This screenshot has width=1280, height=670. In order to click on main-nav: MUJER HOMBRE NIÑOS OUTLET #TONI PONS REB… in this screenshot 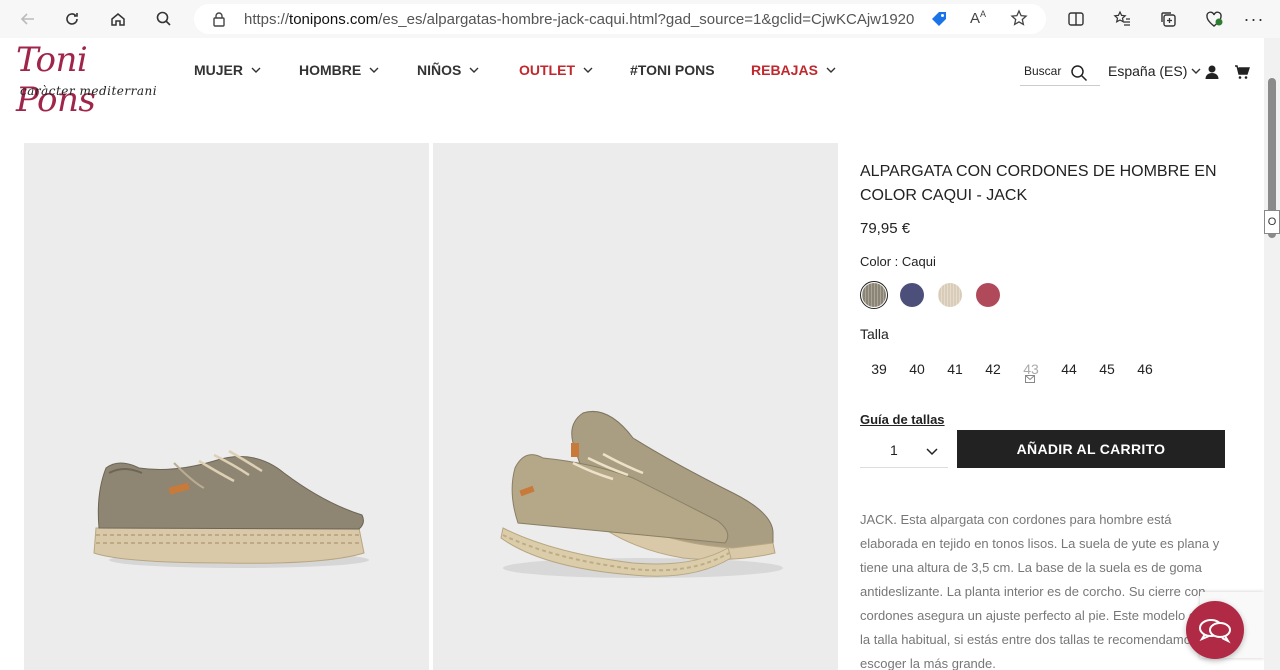, I will do `click(522, 70)`.